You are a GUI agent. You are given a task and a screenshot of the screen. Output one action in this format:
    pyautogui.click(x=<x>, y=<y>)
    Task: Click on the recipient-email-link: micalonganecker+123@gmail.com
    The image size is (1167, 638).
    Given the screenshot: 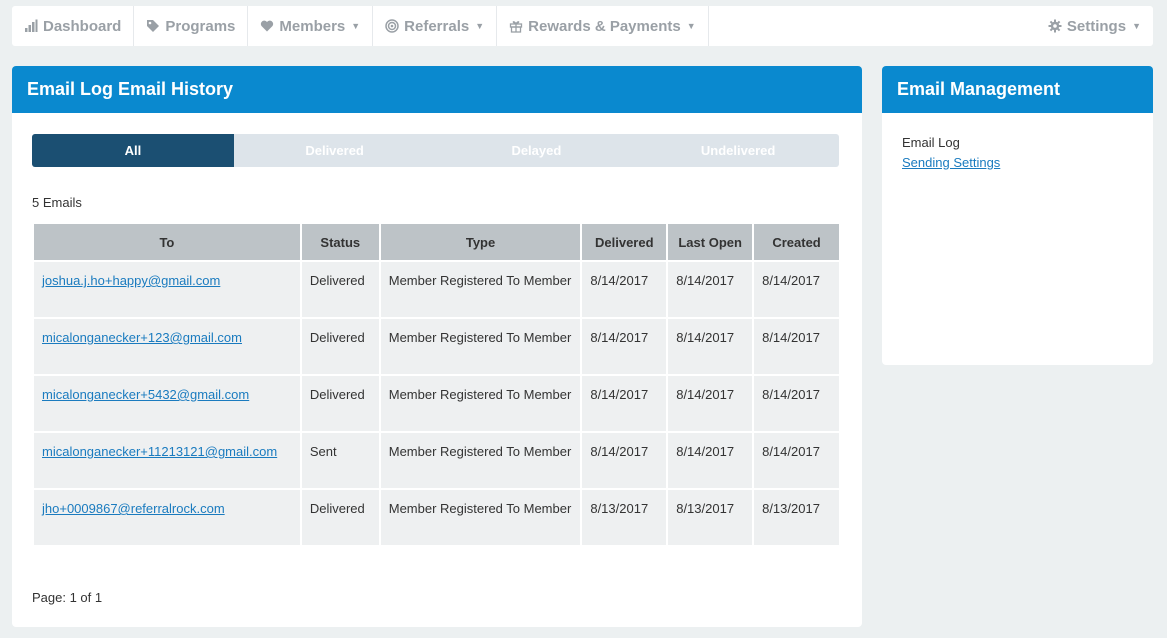 What is the action you would take?
    pyautogui.click(x=142, y=337)
    